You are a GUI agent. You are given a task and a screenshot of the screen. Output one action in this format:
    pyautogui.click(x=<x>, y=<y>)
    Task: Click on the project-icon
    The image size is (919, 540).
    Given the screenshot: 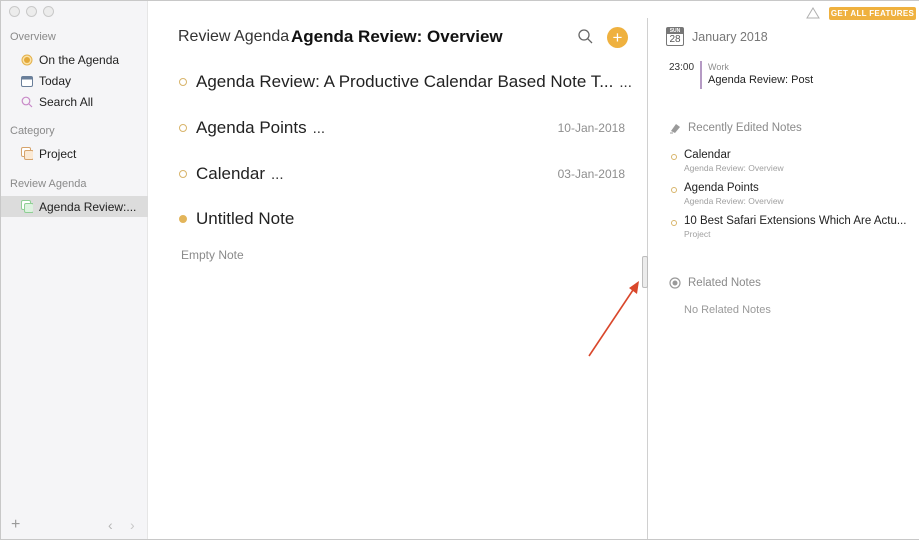 What is the action you would take?
    pyautogui.click(x=27, y=206)
    